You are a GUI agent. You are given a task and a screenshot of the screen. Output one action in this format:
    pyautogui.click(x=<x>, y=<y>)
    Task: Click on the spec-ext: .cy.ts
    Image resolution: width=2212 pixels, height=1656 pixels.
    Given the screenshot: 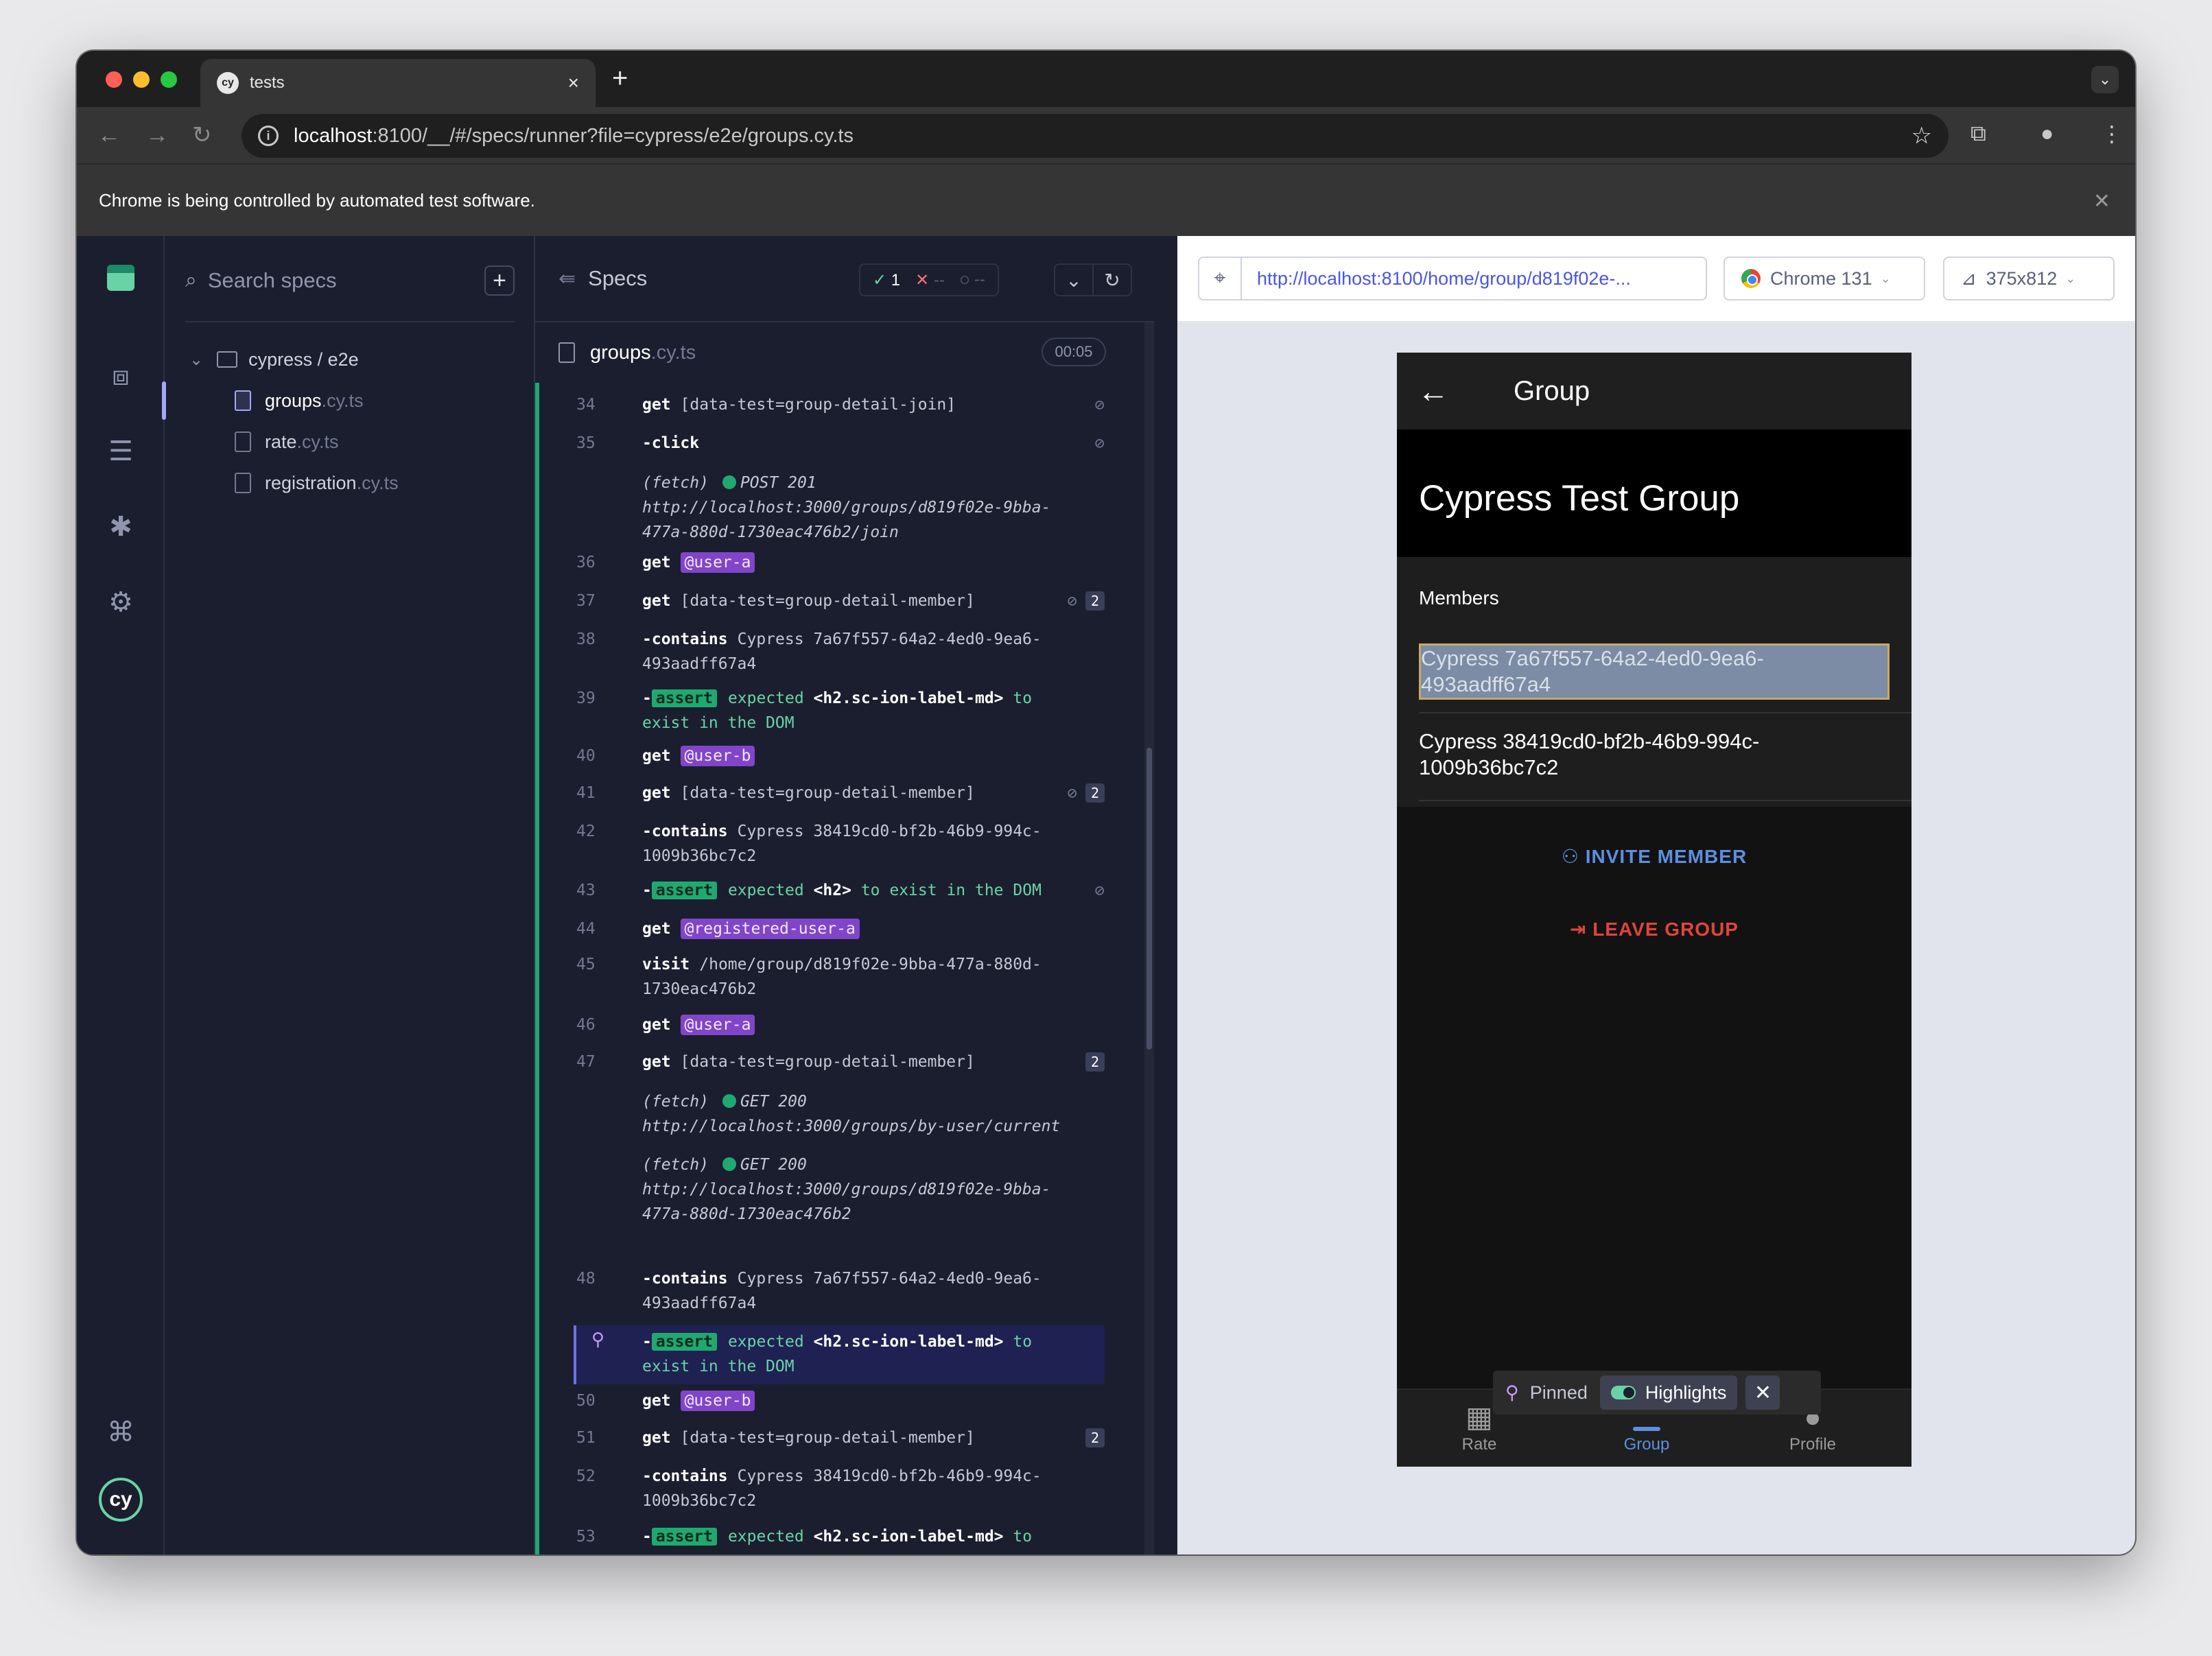 What is the action you would take?
    pyautogui.click(x=377, y=482)
    